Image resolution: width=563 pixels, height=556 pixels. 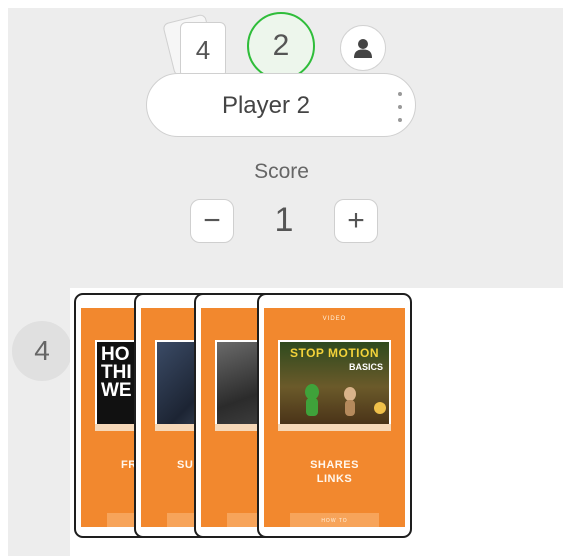 I want to click on thumb-caption-bar, so click(x=334, y=427).